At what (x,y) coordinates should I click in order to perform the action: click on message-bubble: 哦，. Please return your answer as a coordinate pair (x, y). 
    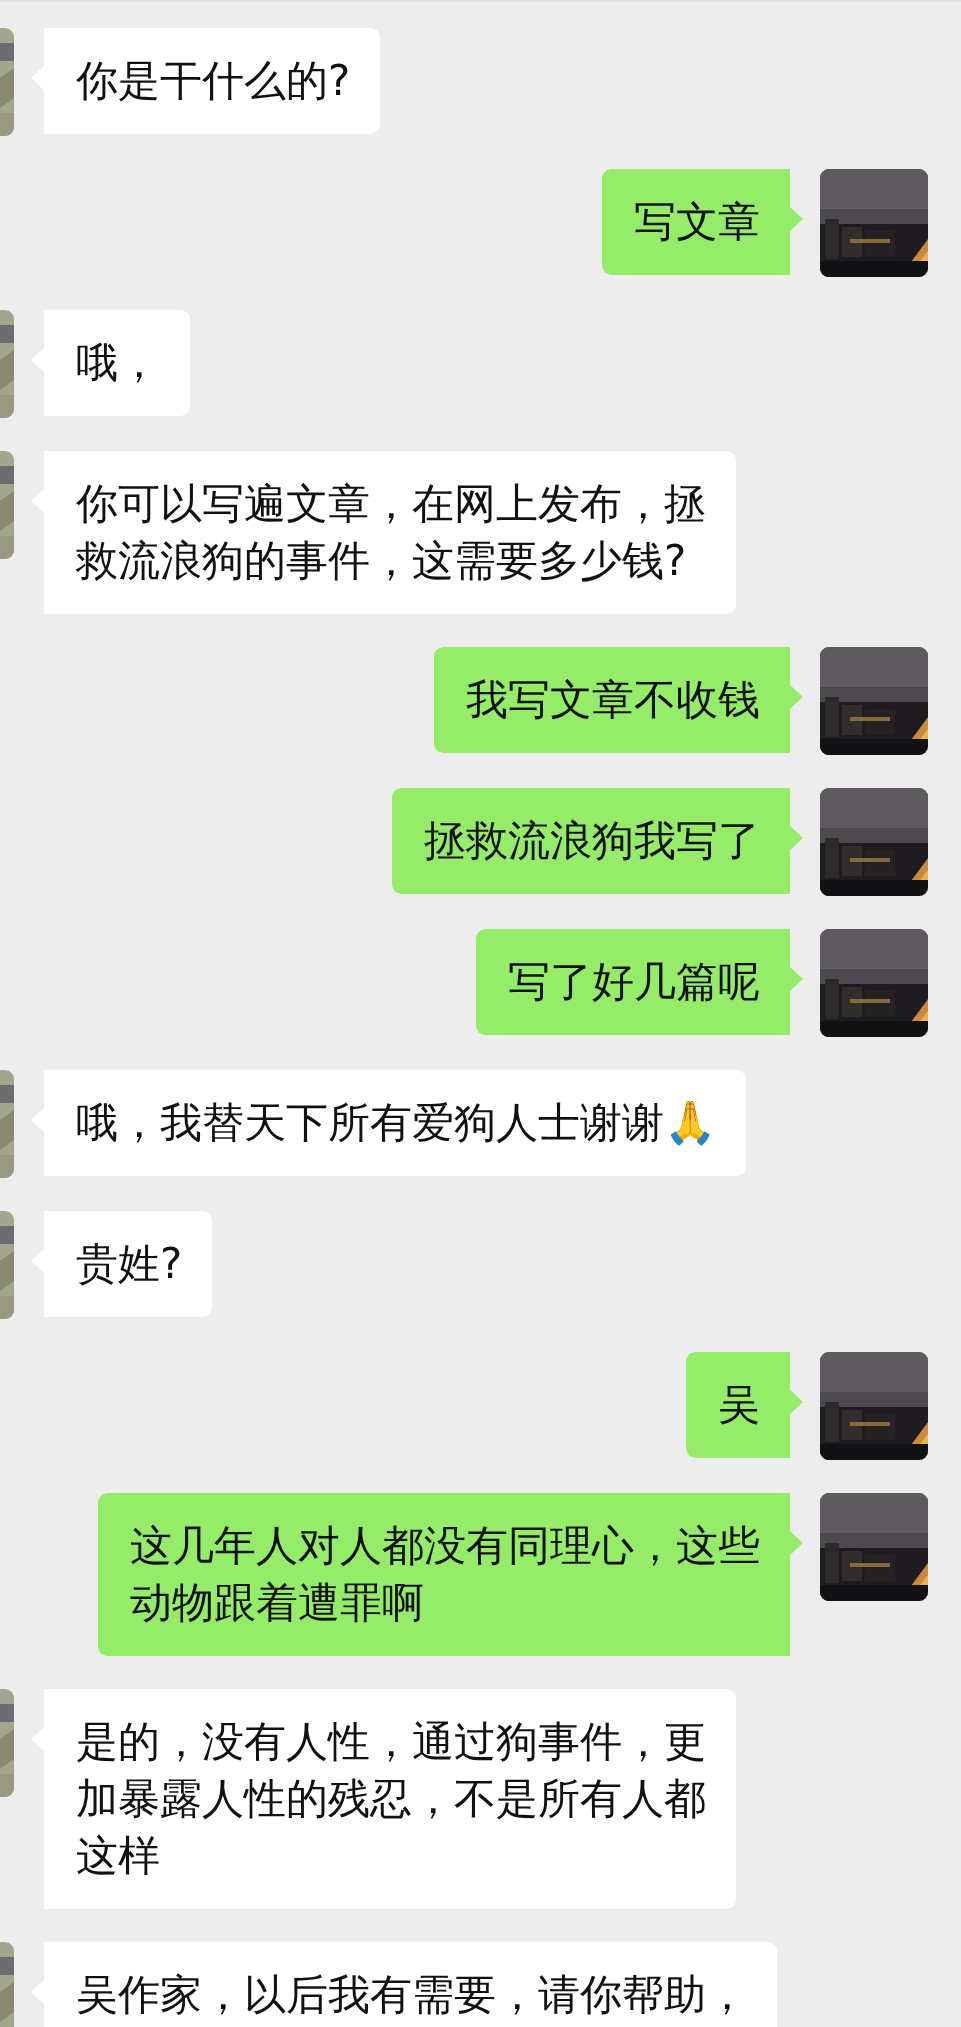
    Looking at the image, I should click on (110, 363).